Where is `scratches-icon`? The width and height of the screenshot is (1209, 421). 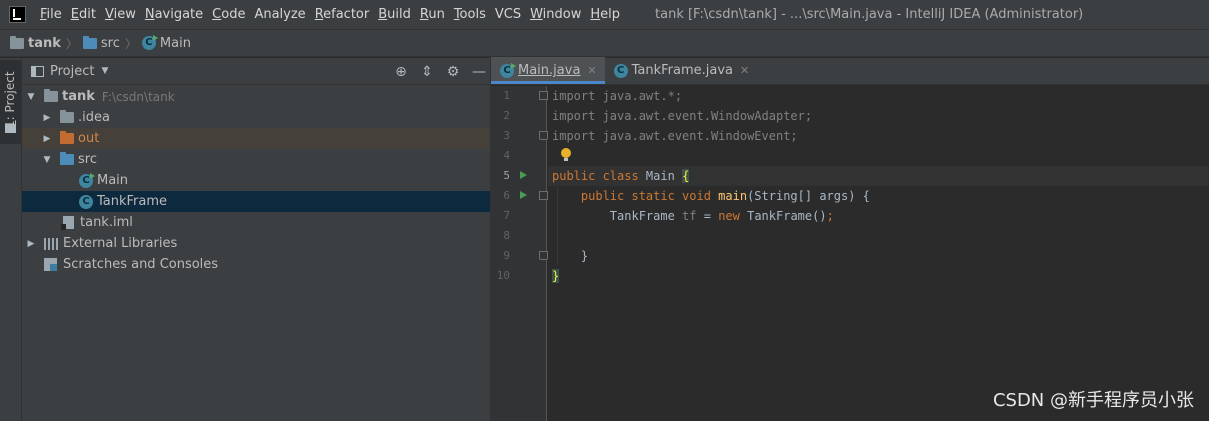 scratches-icon is located at coordinates (50, 264).